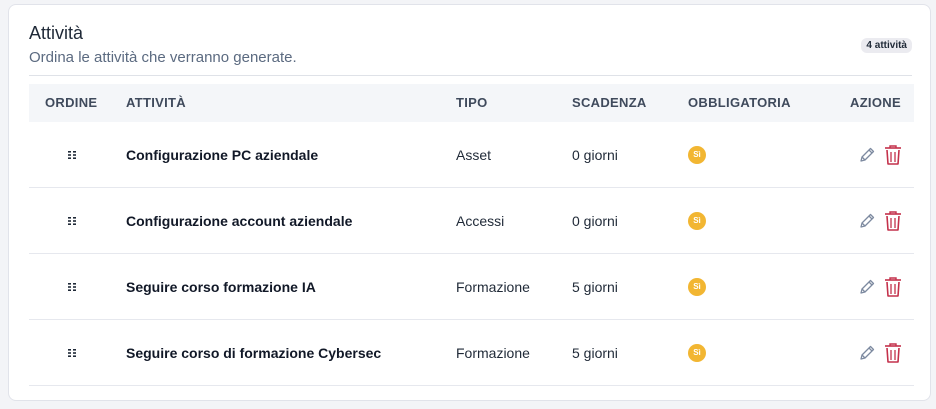 This screenshot has width=936, height=409. I want to click on card-title: Attività, so click(56, 33).